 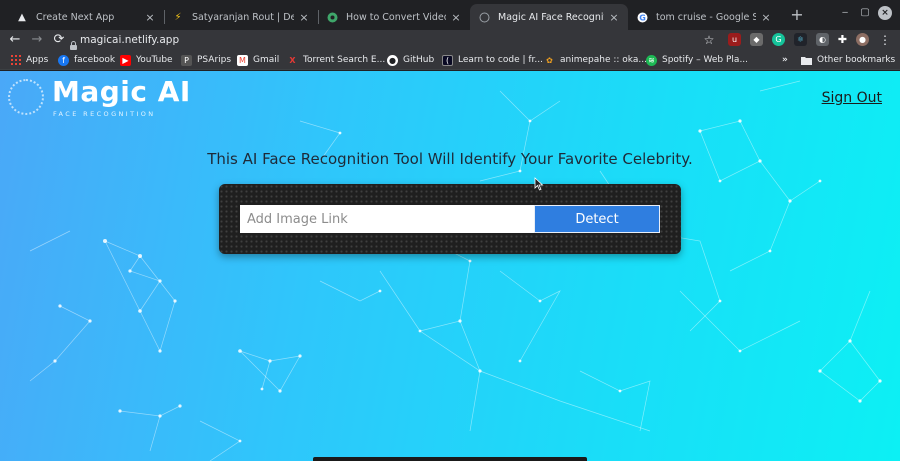 I want to click on bookmark-psarips: P PSArips, so click(x=206, y=60).